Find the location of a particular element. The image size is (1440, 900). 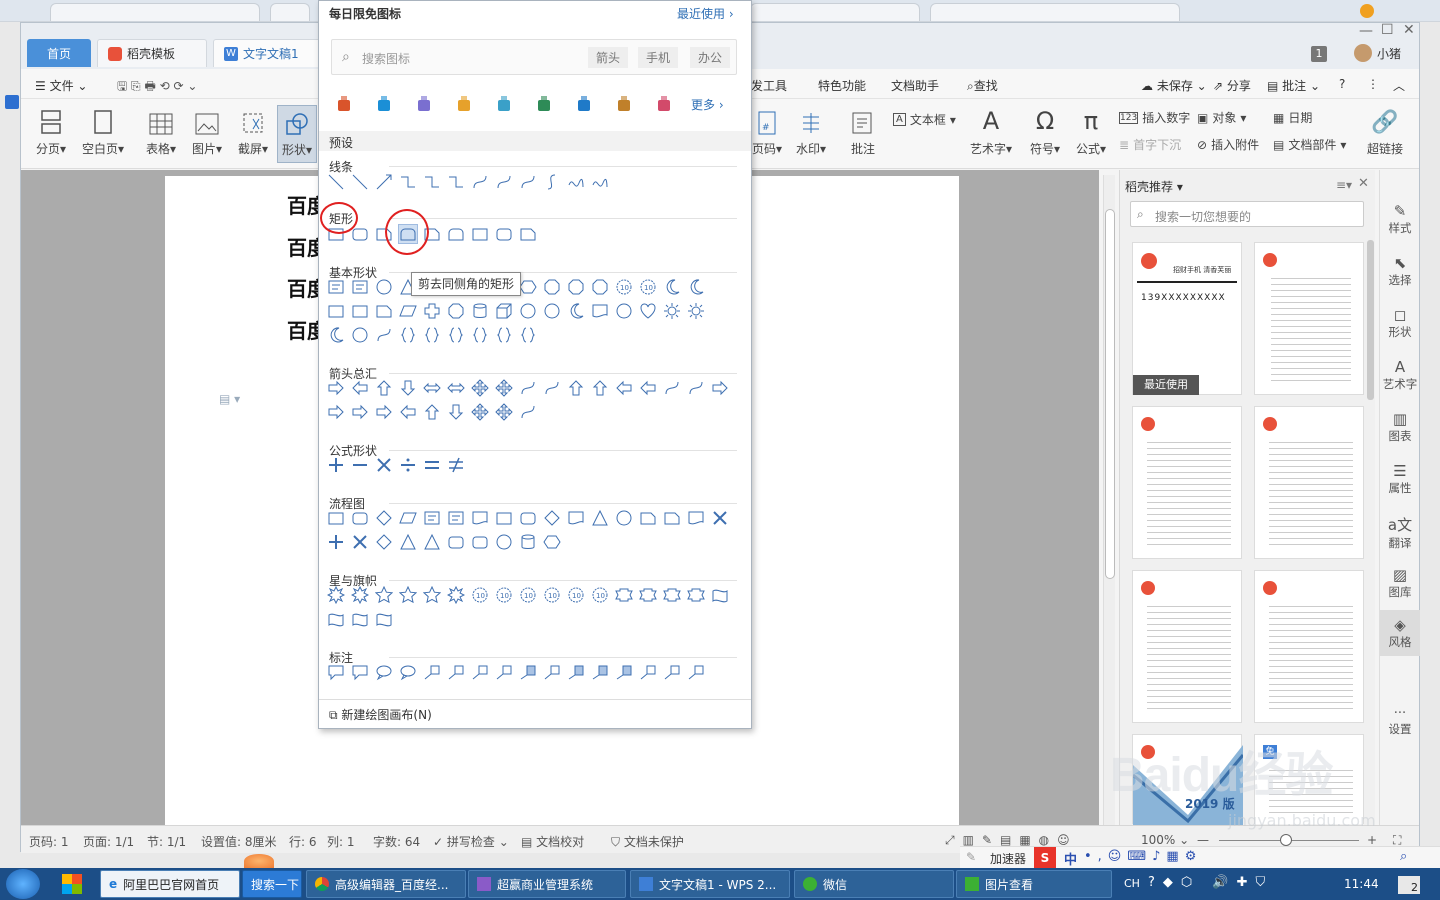

shape-neq is located at coordinates (456, 465).